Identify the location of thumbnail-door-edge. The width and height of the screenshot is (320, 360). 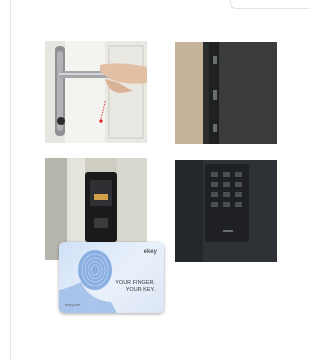
(226, 93).